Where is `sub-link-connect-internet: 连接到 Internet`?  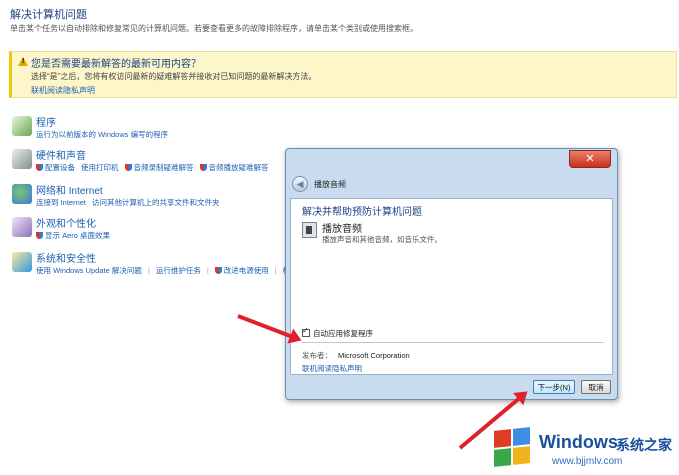
sub-link-connect-internet: 连接到 Internet is located at coordinates (61, 202).